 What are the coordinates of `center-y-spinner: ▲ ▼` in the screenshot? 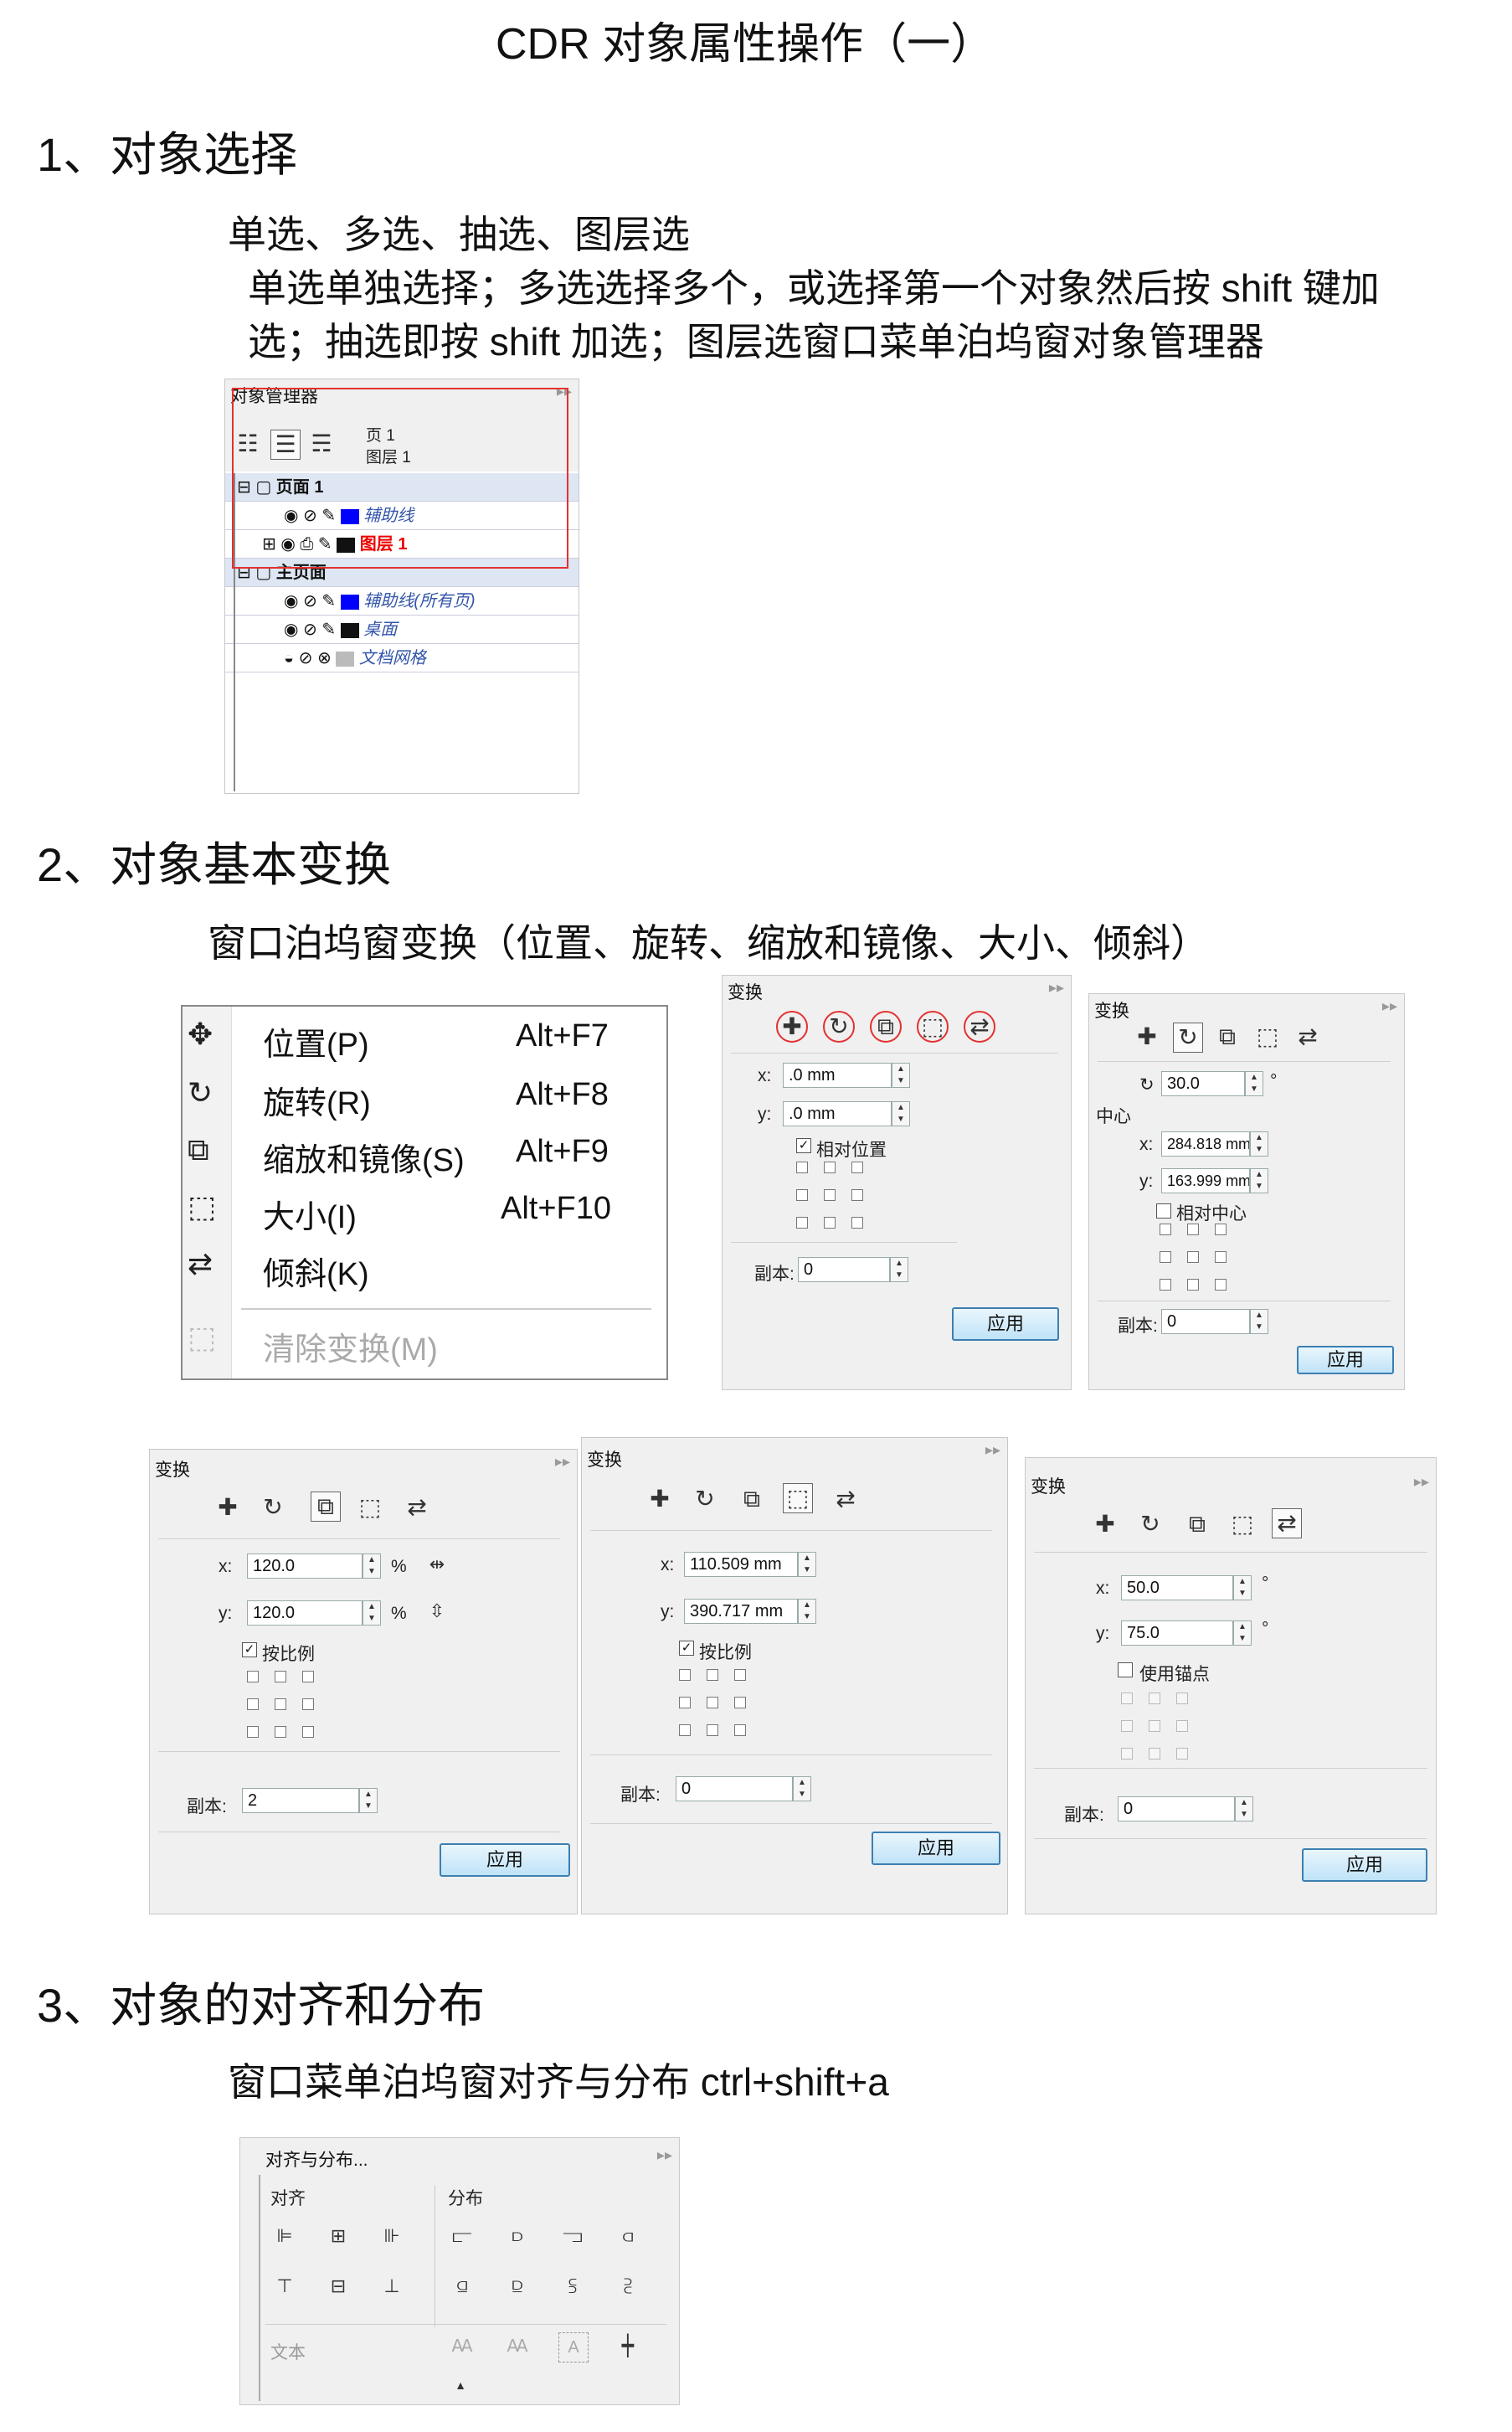 It's located at (1259, 1180).